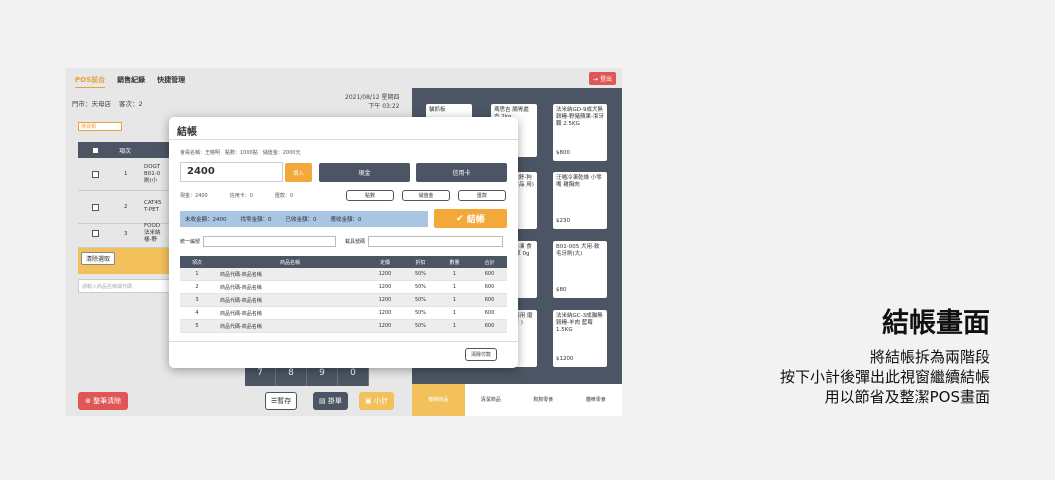 The image size is (1055, 480). I want to click on caption-line: 按下小計後彈出此視窗繼續結帳, so click(884, 377).